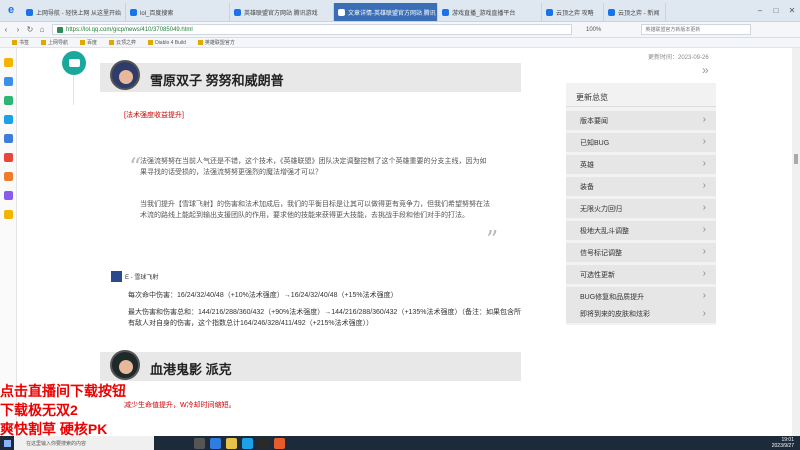 Image resolution: width=800 pixels, height=450 pixels. Describe the element at coordinates (612, 297) in the screenshot. I see `panel-item-label: BUG修复和品质提升` at that location.